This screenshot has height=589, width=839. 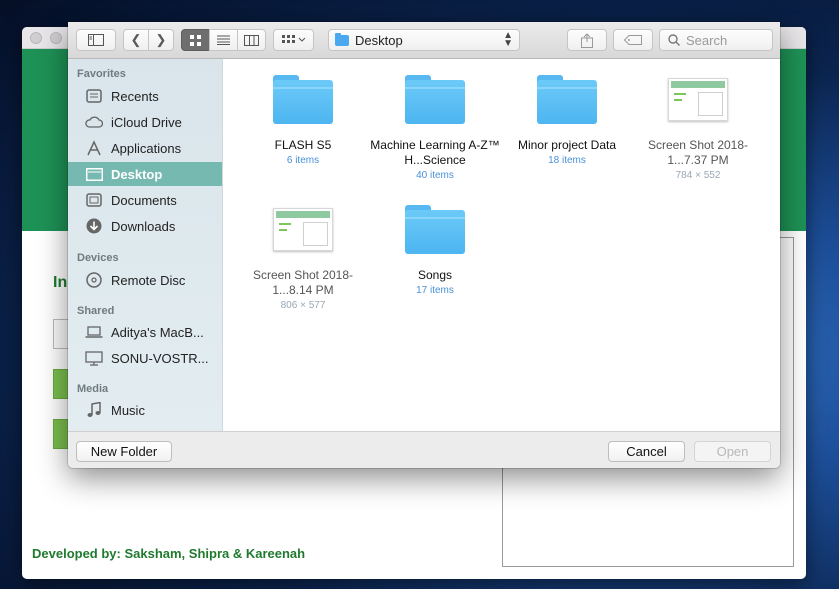 What do you see at coordinates (94, 226) in the screenshot?
I see `download-icon` at bounding box center [94, 226].